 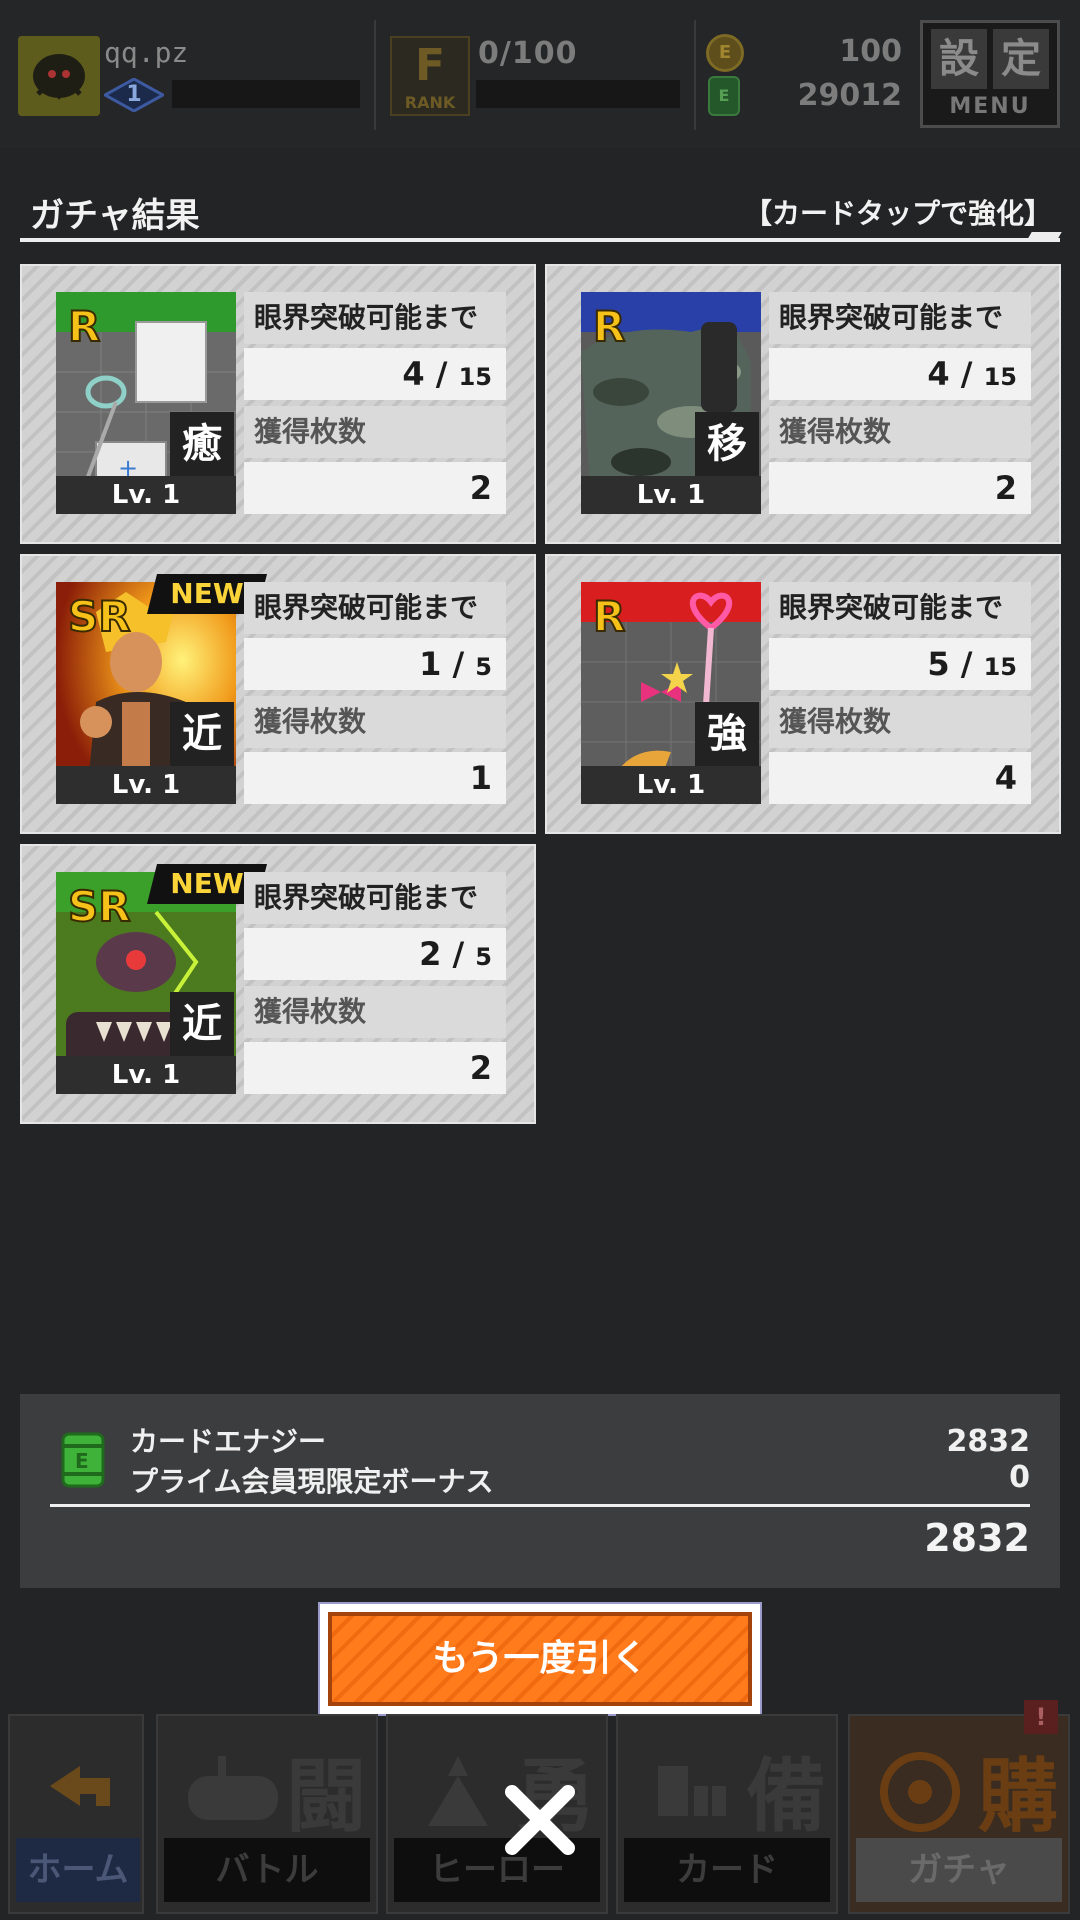 I want to click on nav-kanji: 購, so click(x=1018, y=1796).